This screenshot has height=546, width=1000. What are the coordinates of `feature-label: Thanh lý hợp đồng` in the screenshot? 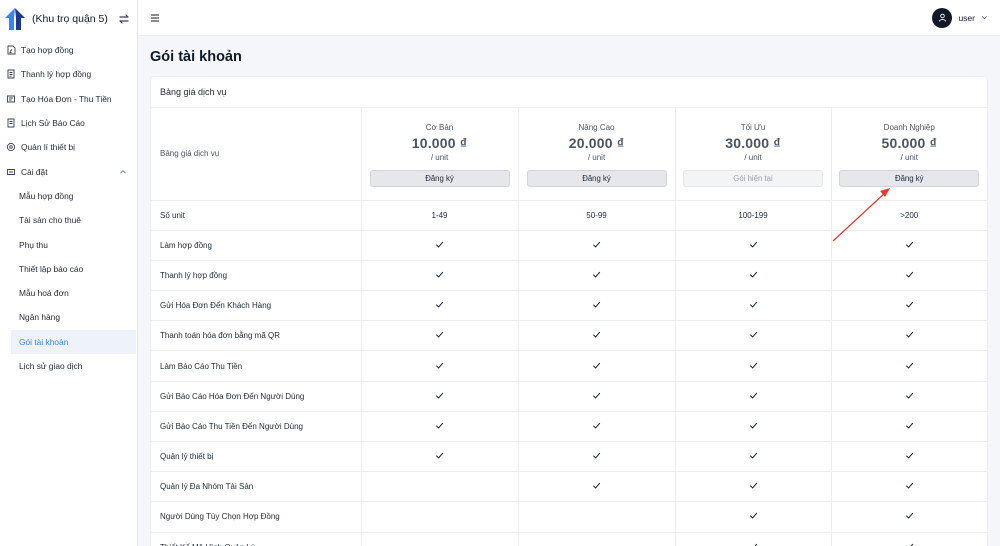 It's located at (256, 276).